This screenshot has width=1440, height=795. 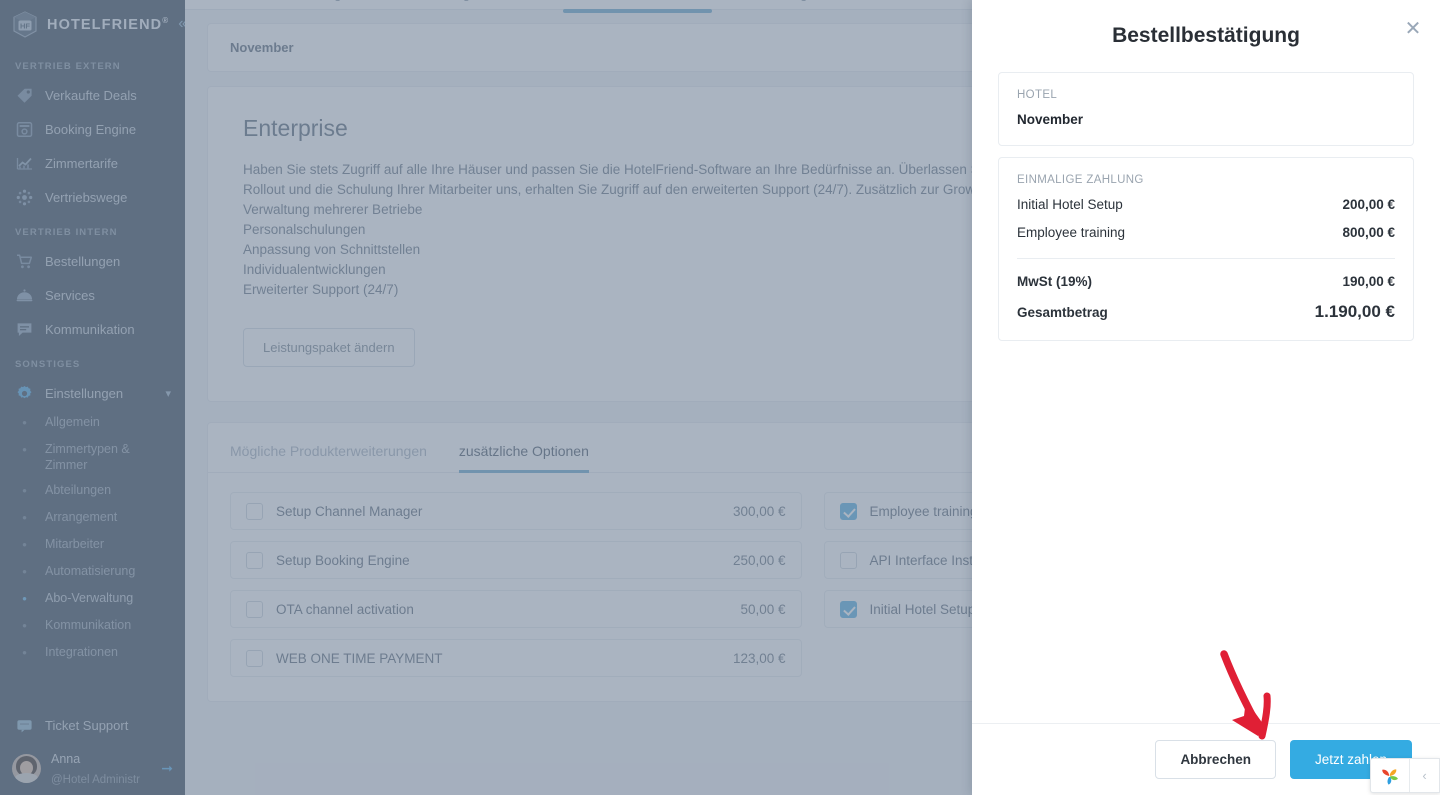 What do you see at coordinates (516, 609) in the screenshot?
I see `option-row: OTA channel activation 50,00 €` at bounding box center [516, 609].